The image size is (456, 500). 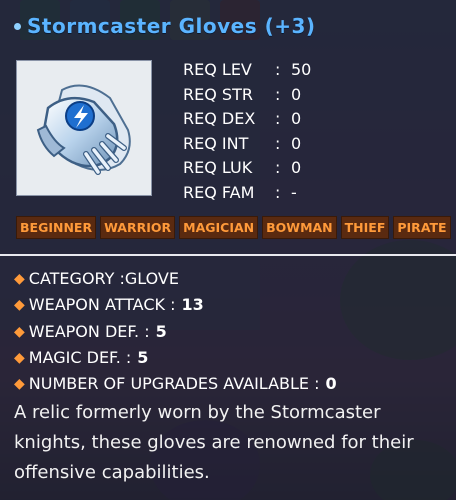 What do you see at coordinates (242, 94) in the screenshot?
I see `req-str: REQ STR:0` at bounding box center [242, 94].